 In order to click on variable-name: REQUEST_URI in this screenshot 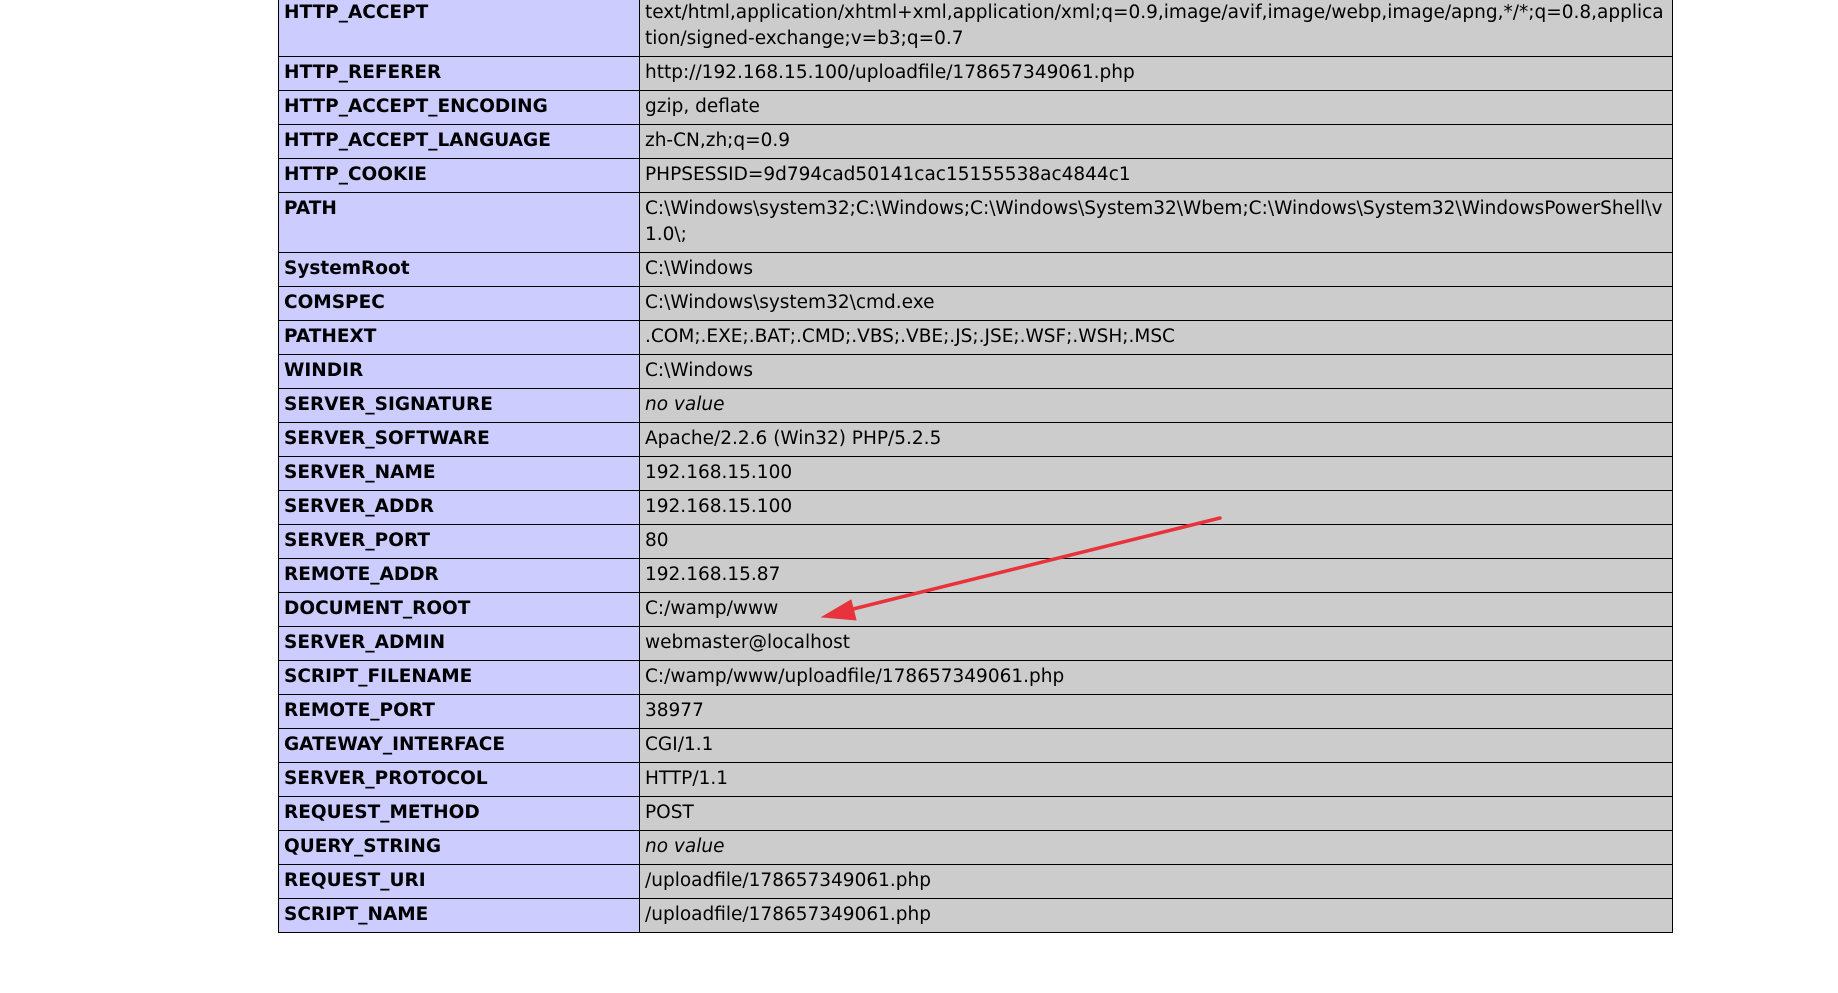, I will do `click(459, 881)`.